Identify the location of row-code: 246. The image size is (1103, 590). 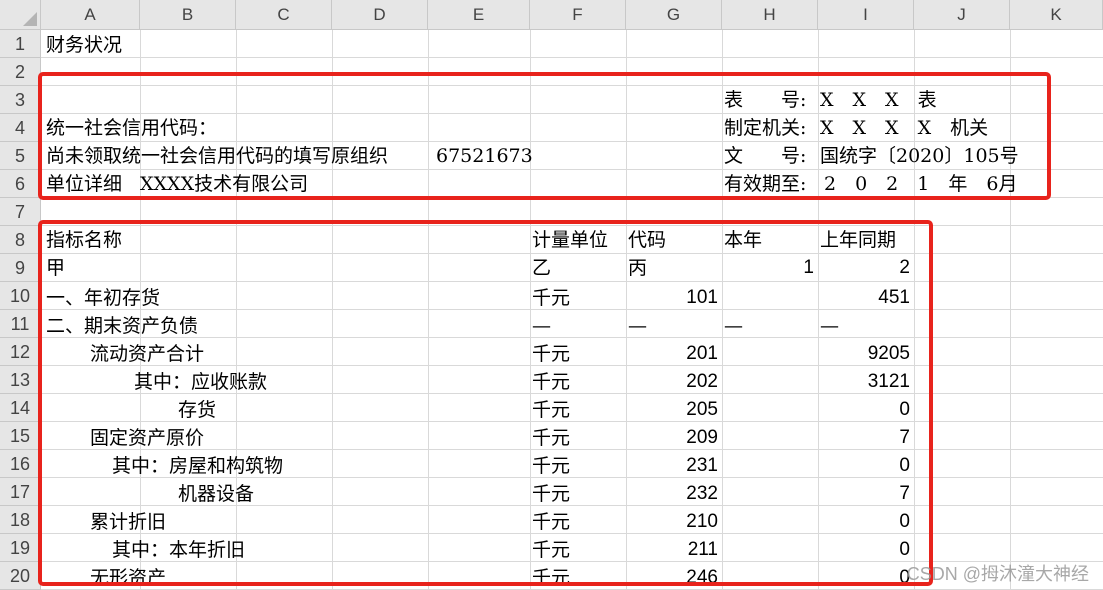
(672, 577).